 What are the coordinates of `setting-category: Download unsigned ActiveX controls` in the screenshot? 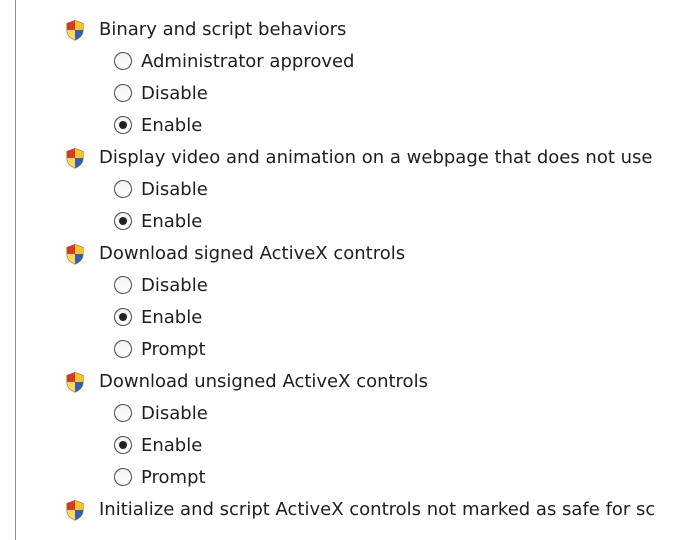 It's located at (374, 382).